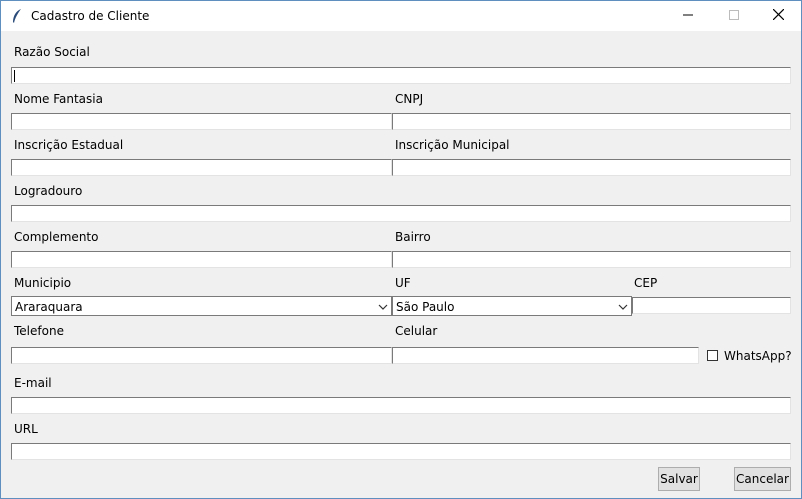 This screenshot has height=499, width=802. What do you see at coordinates (401, 405) in the screenshot?
I see `email-input` at bounding box center [401, 405].